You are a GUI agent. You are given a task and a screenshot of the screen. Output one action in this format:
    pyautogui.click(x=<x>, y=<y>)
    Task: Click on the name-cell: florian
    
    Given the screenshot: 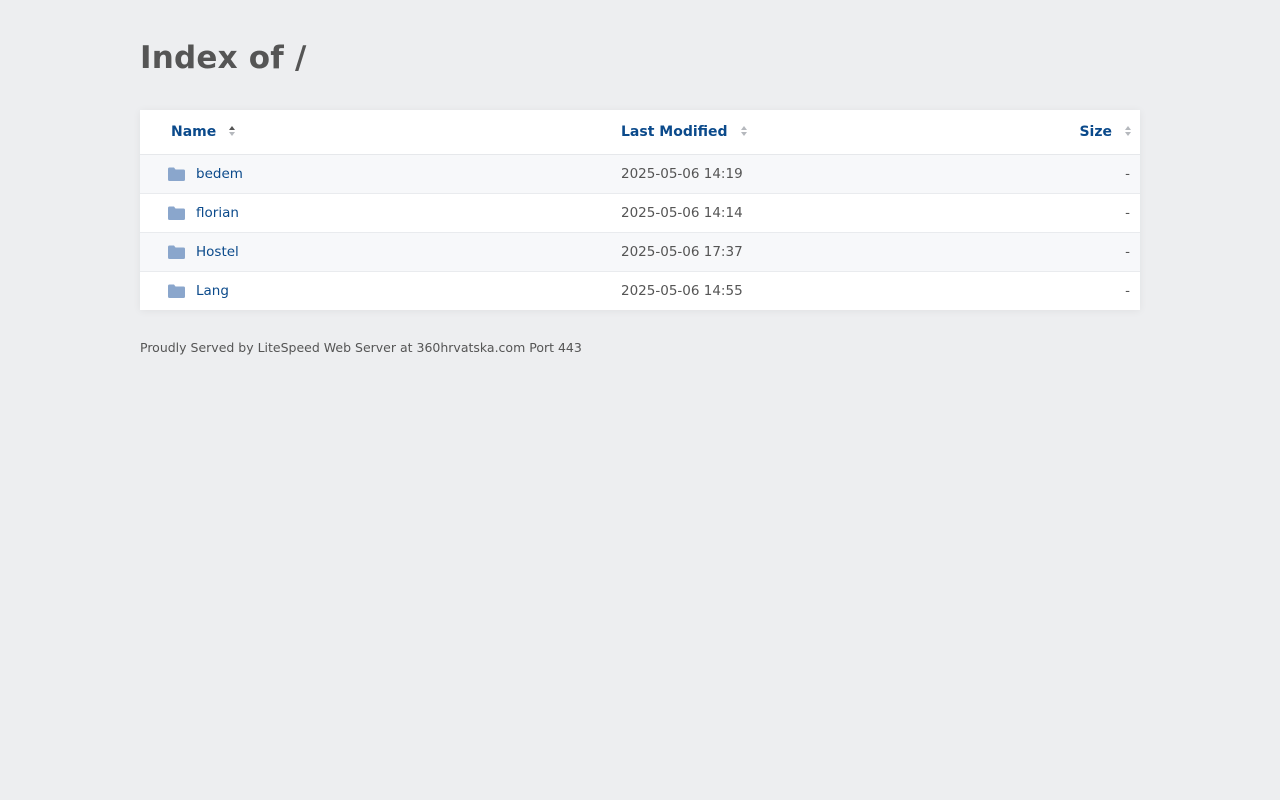 What is the action you would take?
    pyautogui.click(x=380, y=213)
    